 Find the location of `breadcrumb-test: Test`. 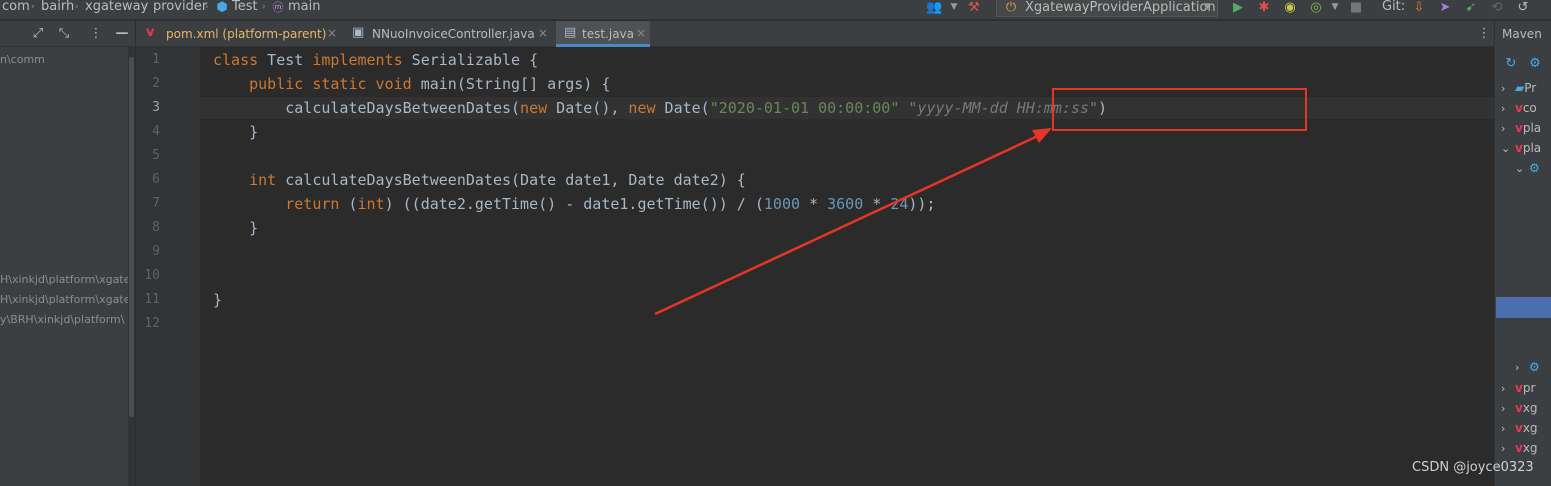

breadcrumb-test: Test is located at coordinates (245, 10).